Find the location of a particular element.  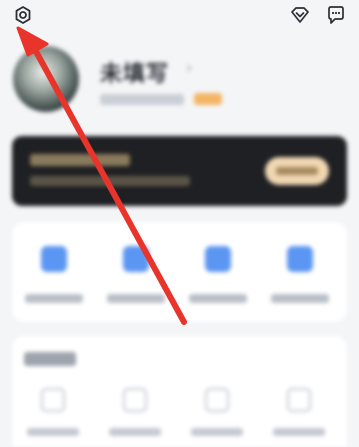

vip-banner-title is located at coordinates (80, 160).